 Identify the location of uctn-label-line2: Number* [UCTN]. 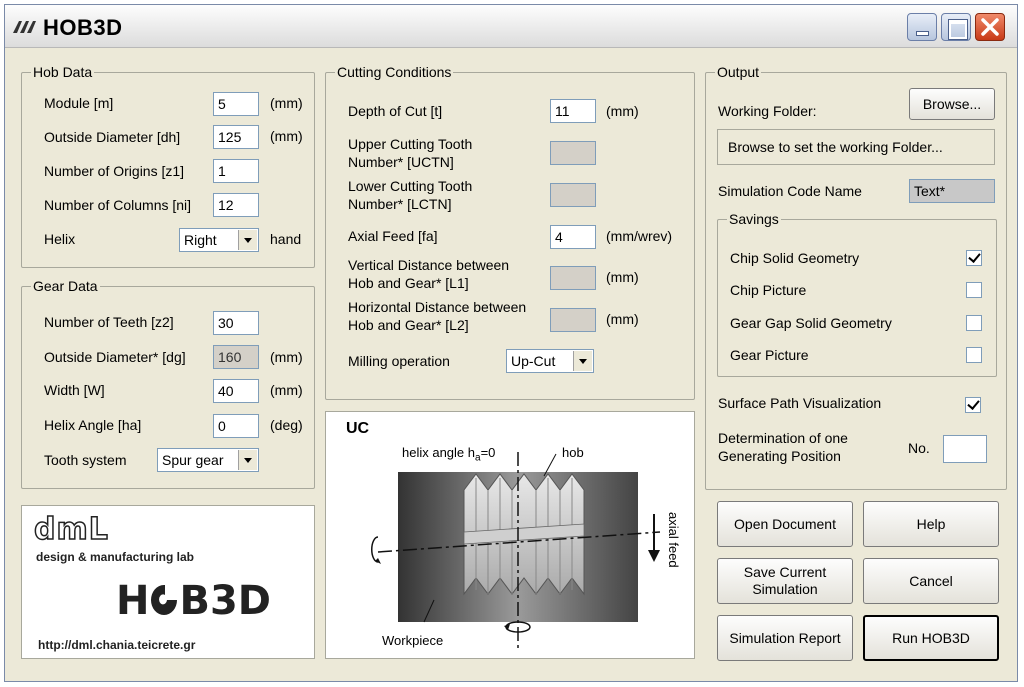
(401, 162).